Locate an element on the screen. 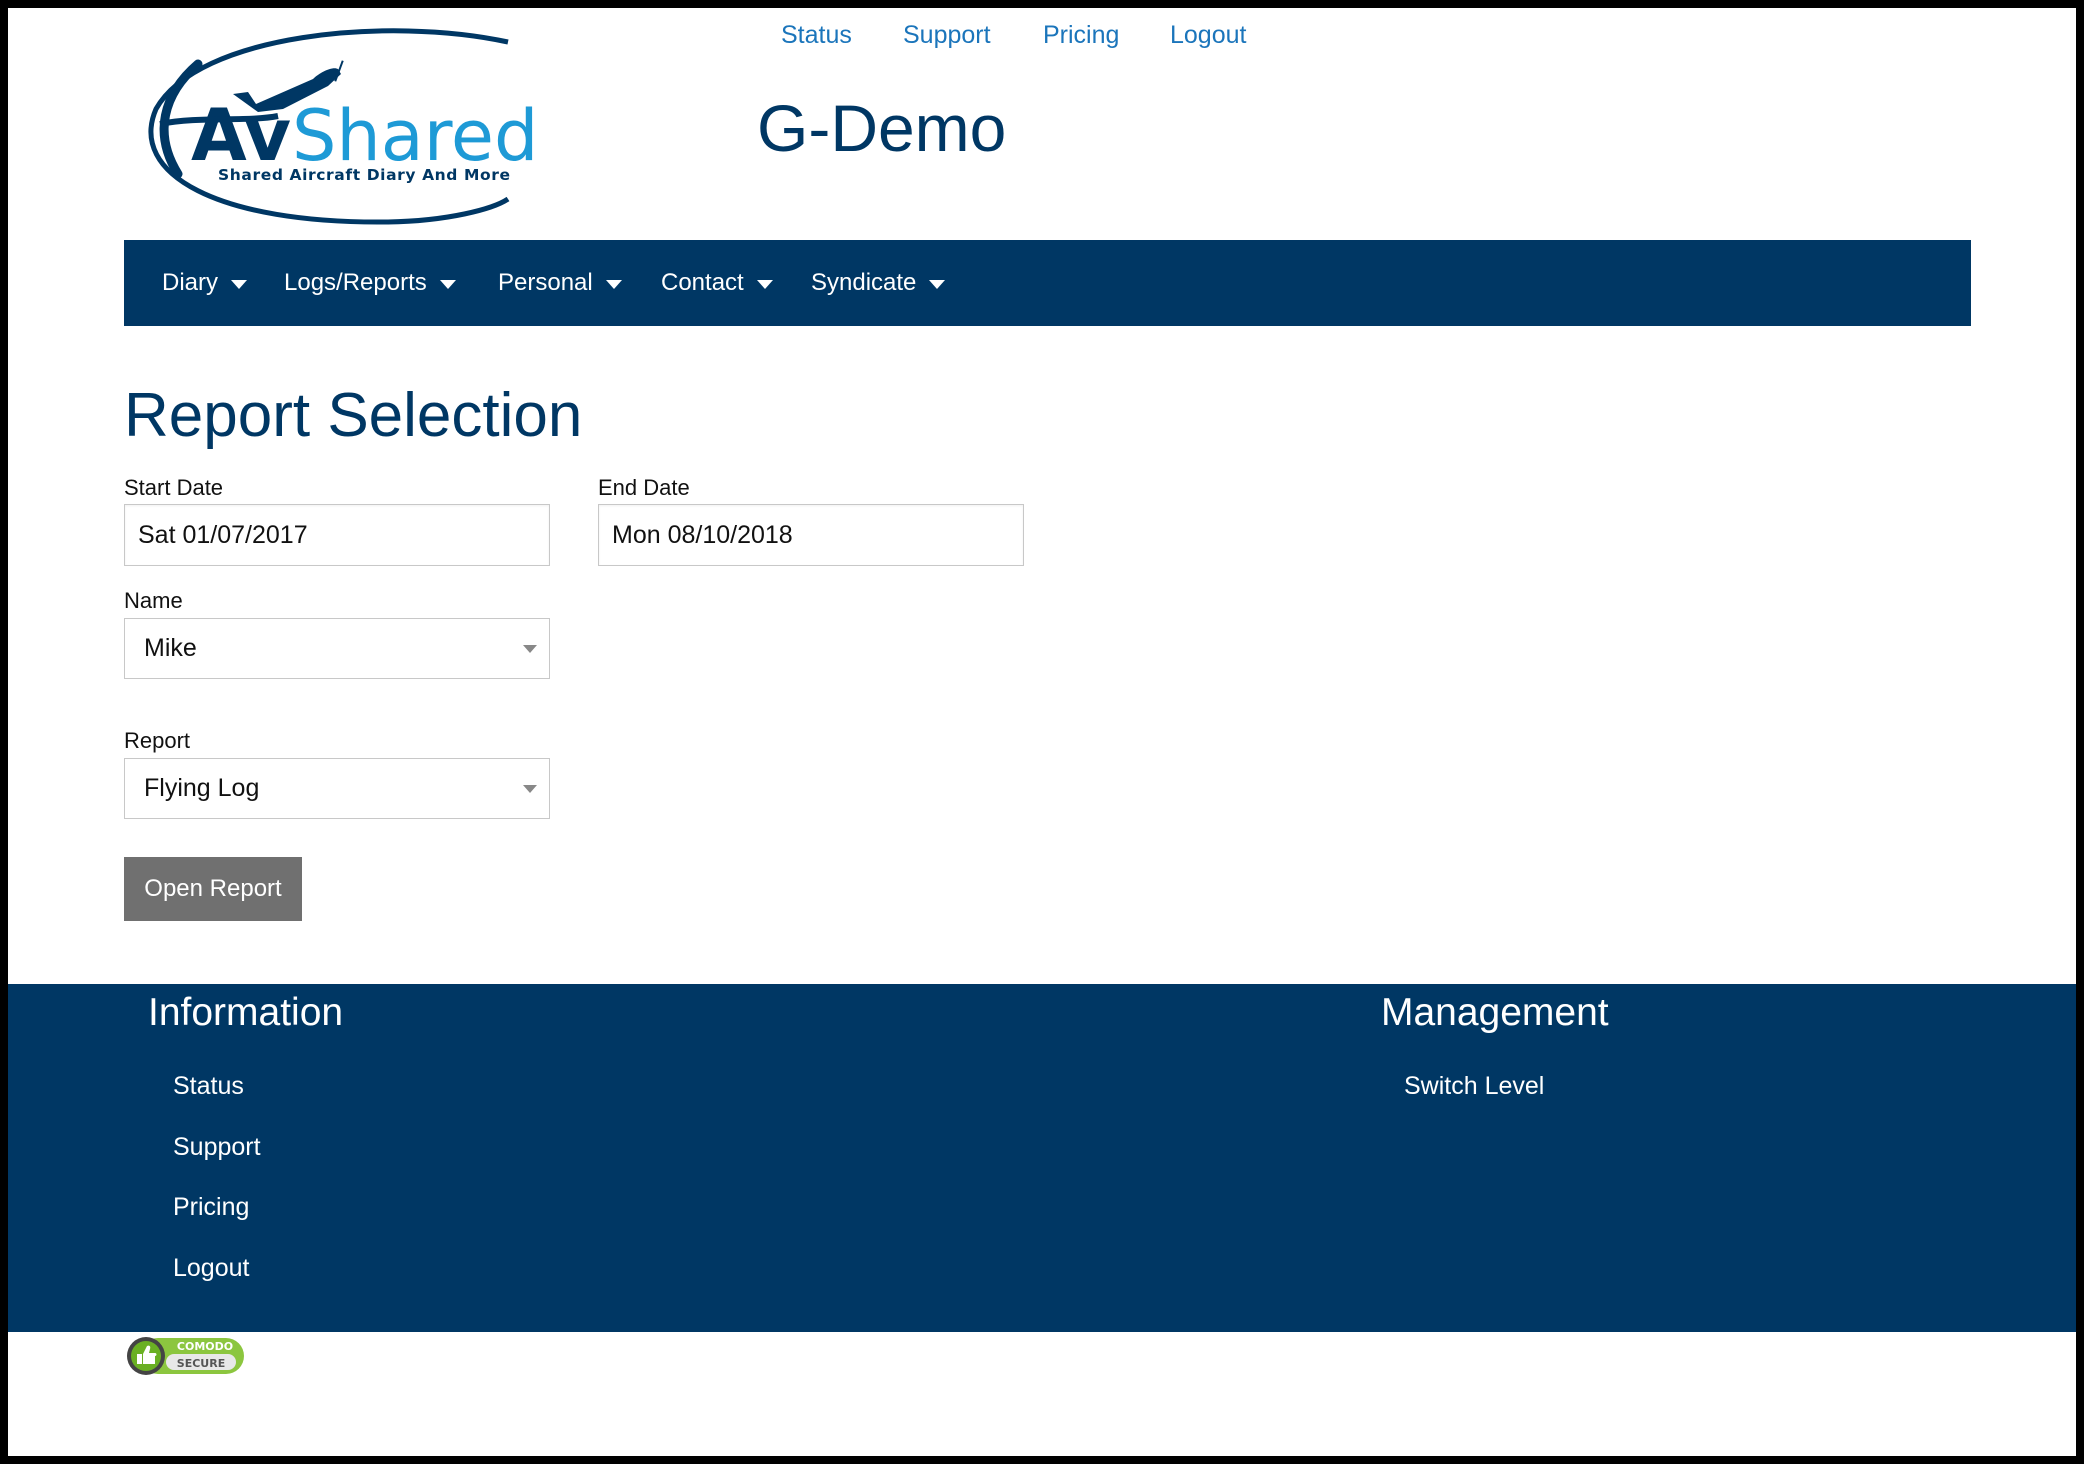  nav-item-label: Personal is located at coordinates (545, 282).